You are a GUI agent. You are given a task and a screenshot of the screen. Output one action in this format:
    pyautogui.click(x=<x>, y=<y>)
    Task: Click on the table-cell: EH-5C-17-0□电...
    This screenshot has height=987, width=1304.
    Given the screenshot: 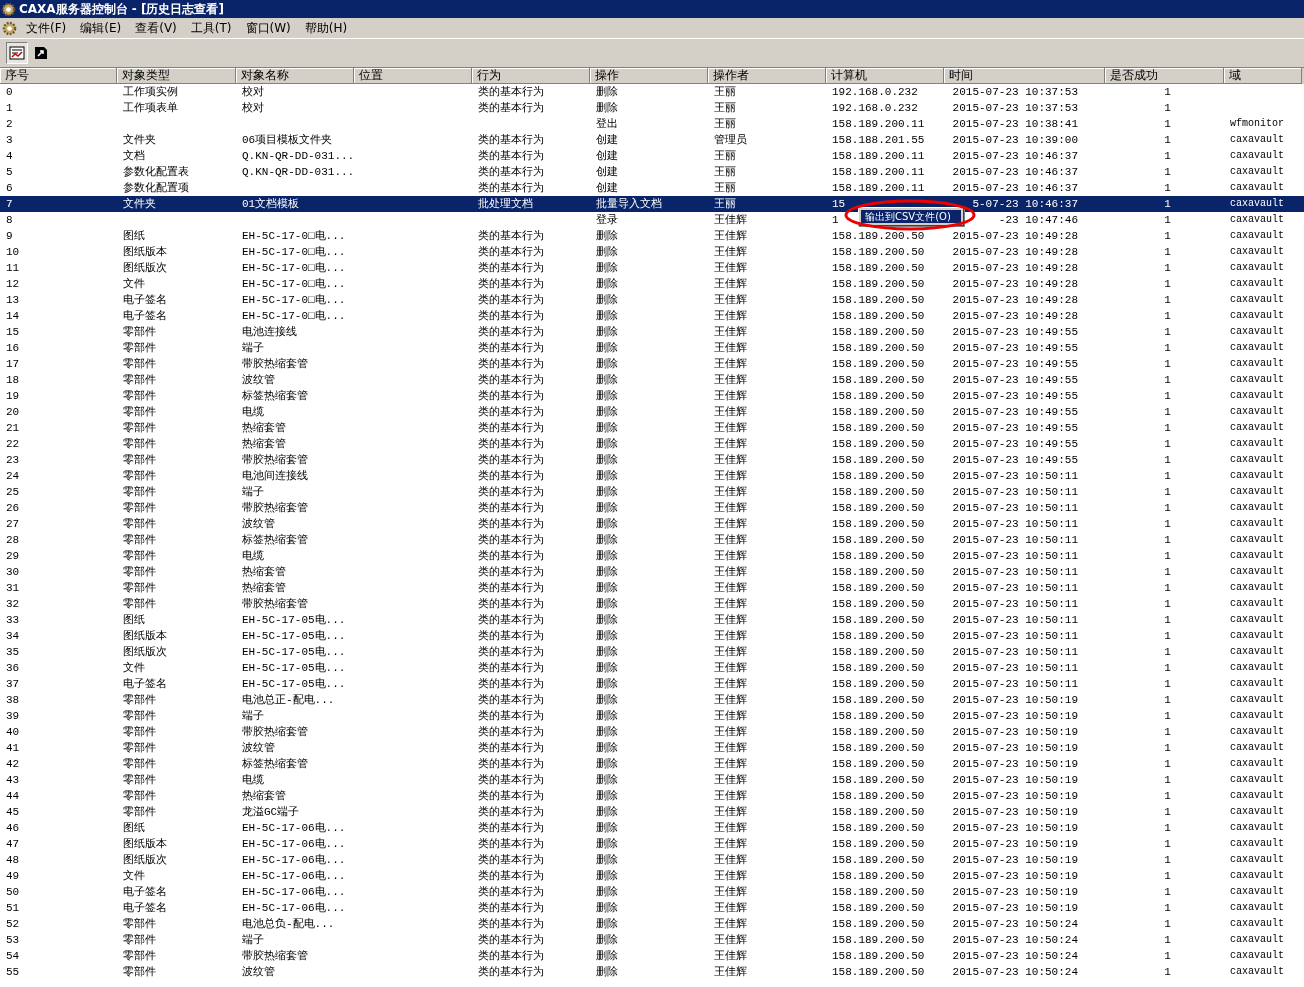 What is the action you would take?
    pyautogui.click(x=294, y=236)
    